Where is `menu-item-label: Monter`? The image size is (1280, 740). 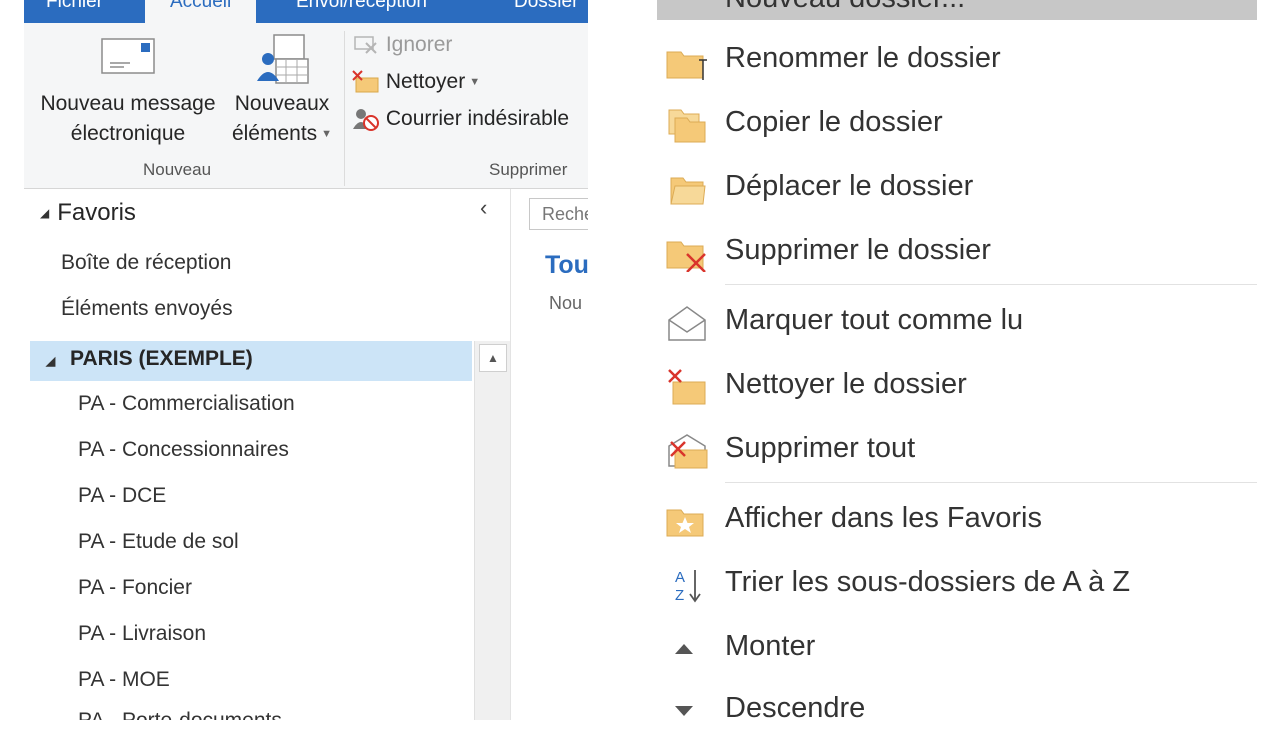 menu-item-label: Monter is located at coordinates (770, 646).